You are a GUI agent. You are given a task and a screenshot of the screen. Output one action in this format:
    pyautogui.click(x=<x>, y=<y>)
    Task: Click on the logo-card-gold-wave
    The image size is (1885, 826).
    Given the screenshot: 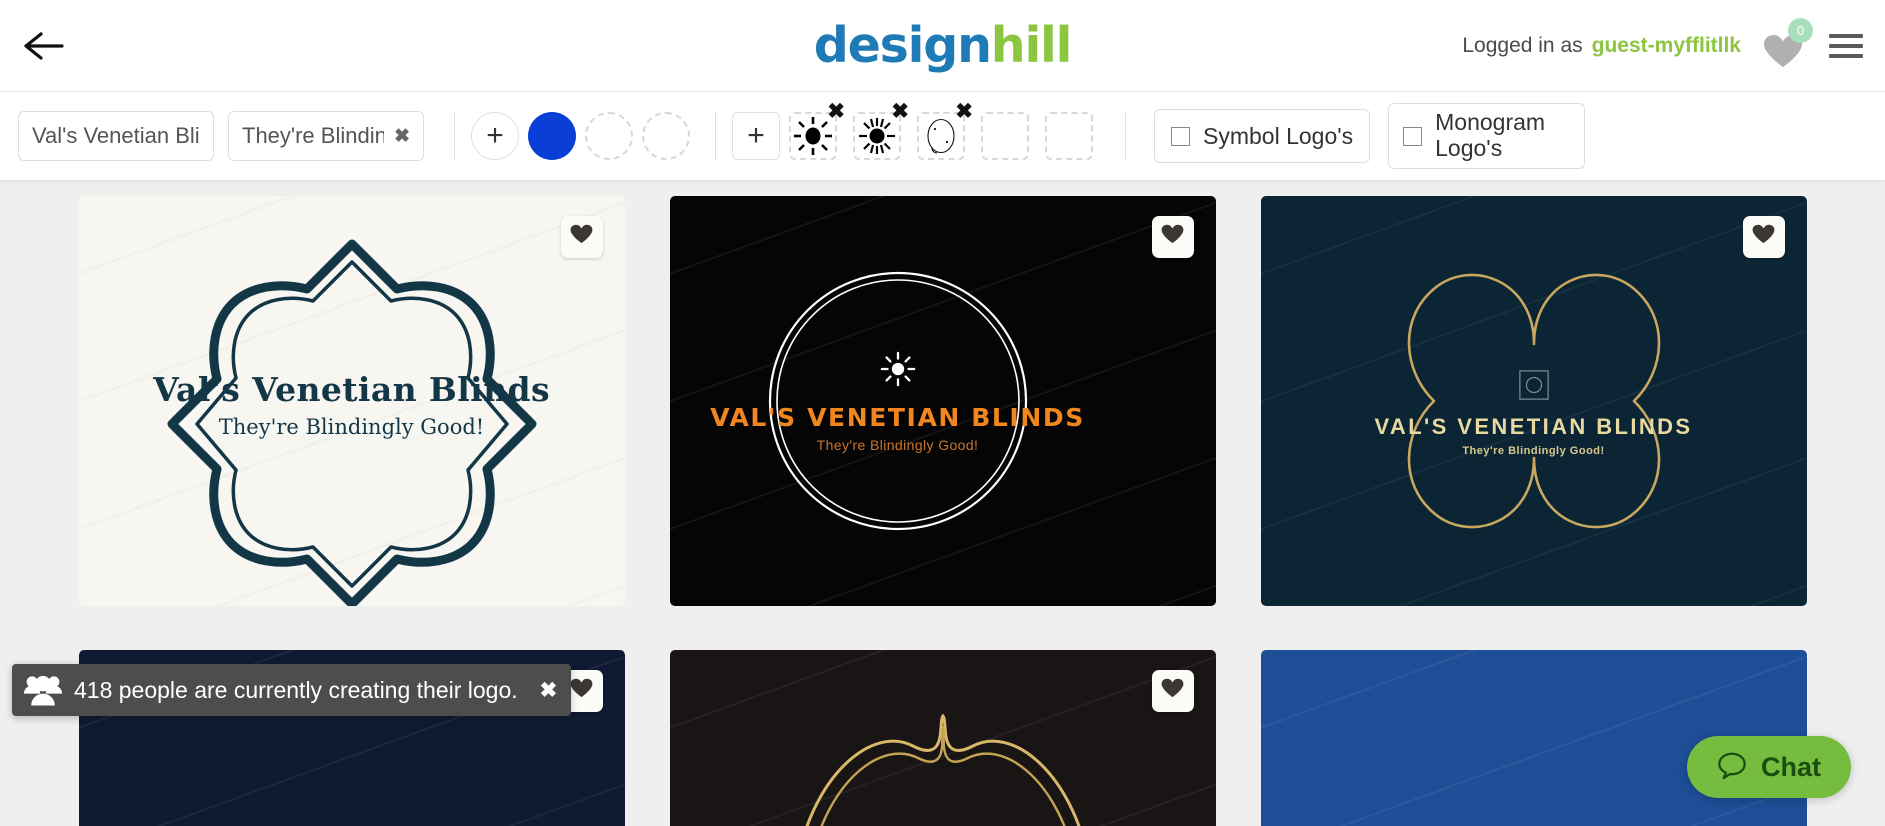 What is the action you would take?
    pyautogui.click(x=942, y=738)
    